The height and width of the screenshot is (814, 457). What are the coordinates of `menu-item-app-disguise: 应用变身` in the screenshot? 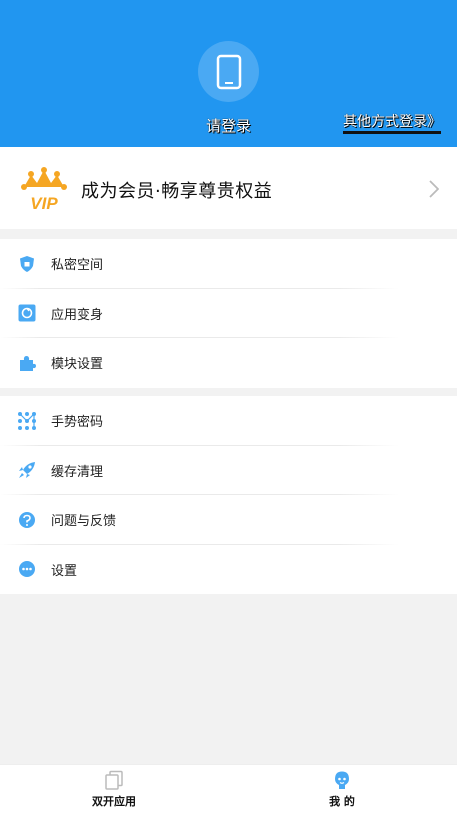 It's located at (228, 313).